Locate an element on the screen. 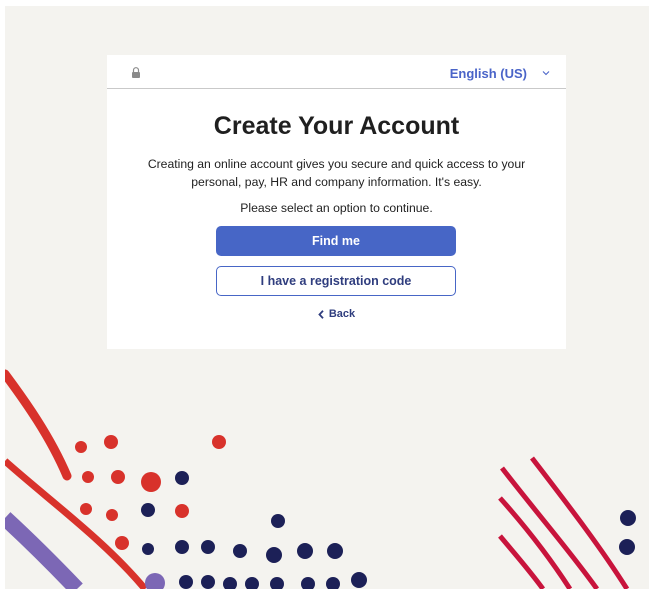  find-me-button: Find me is located at coordinates (336, 241).